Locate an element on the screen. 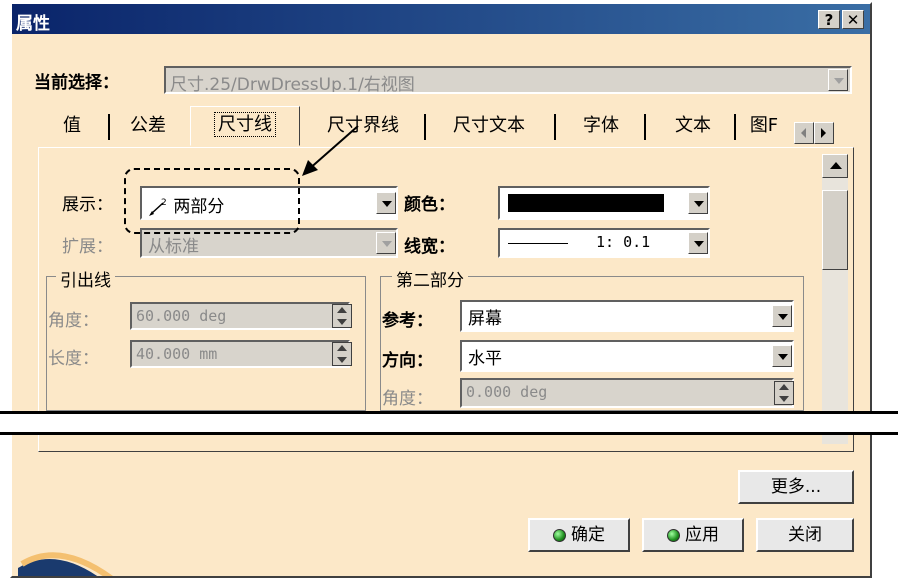  tab-tolerance-label: 公差 is located at coordinates (148, 125).